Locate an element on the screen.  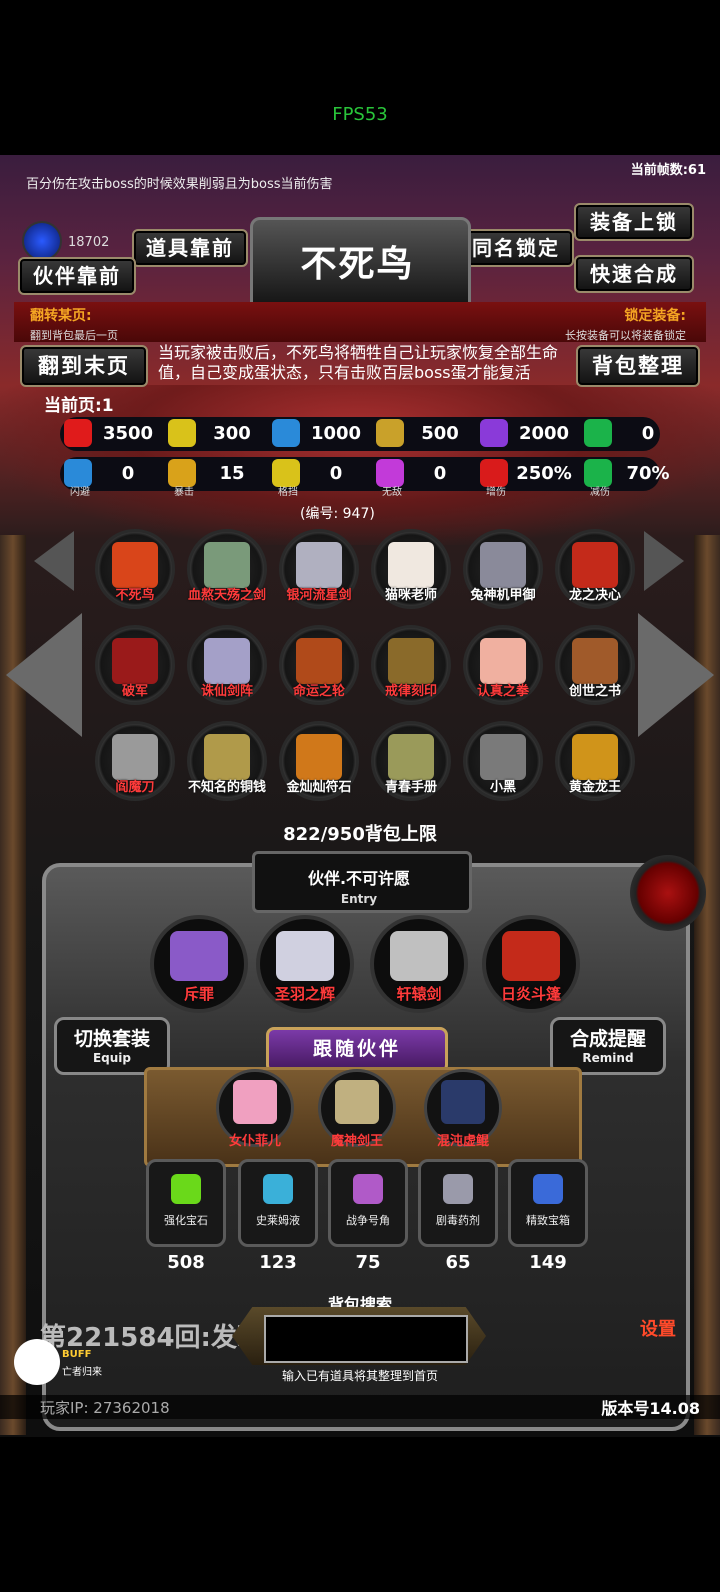
item-slot: 青春手册 is located at coordinates (411, 761).